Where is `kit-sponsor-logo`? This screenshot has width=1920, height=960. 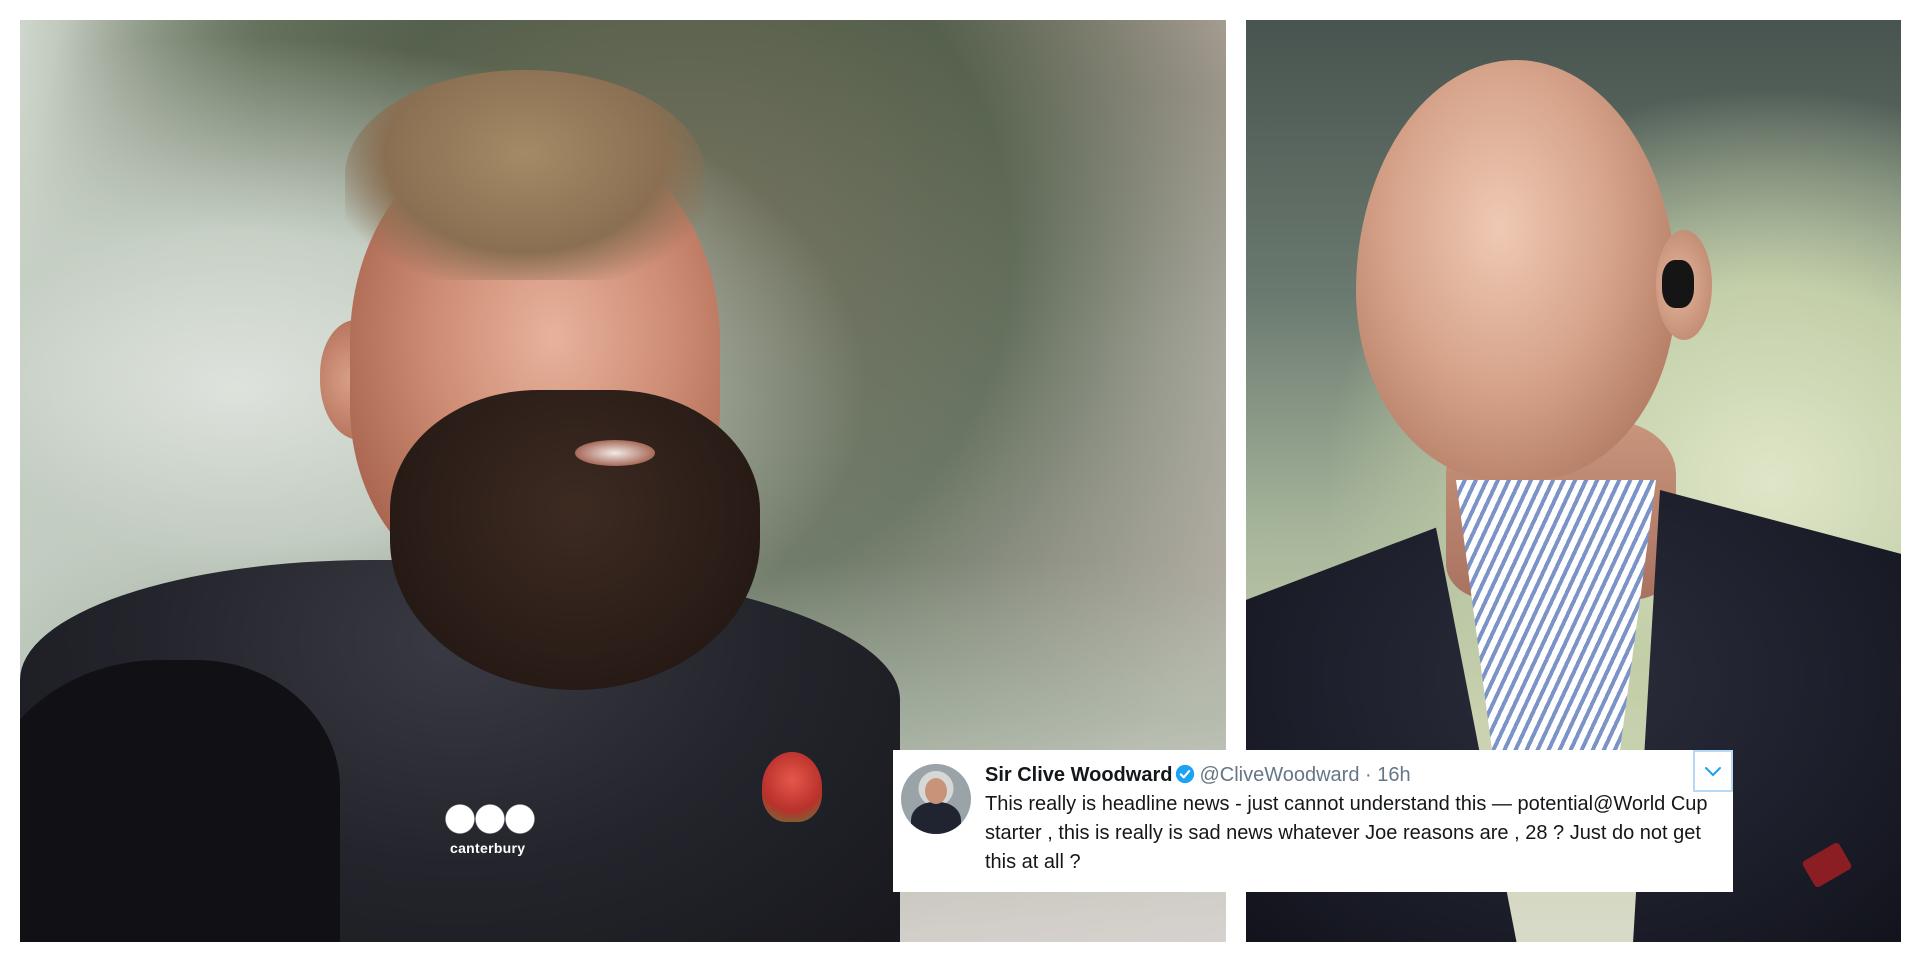 kit-sponsor-logo is located at coordinates (490, 819).